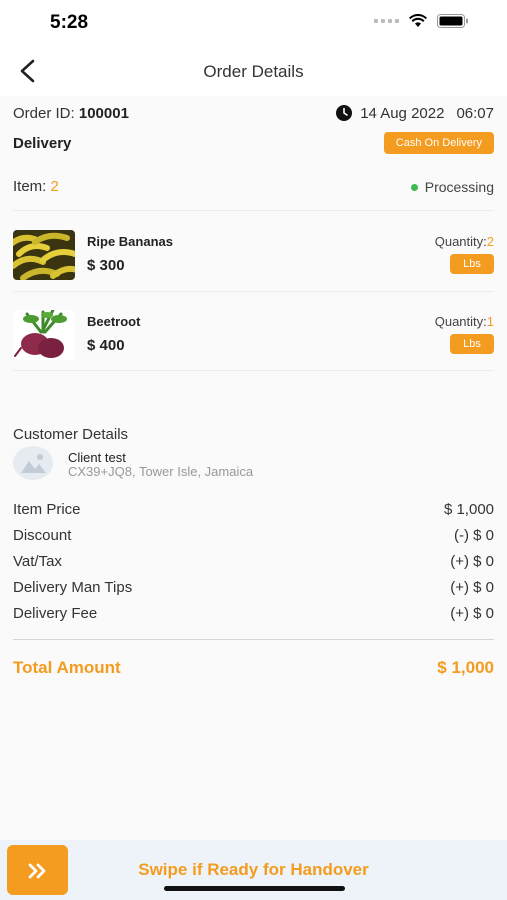 This screenshot has width=507, height=900. I want to click on battery-icon, so click(452, 21).